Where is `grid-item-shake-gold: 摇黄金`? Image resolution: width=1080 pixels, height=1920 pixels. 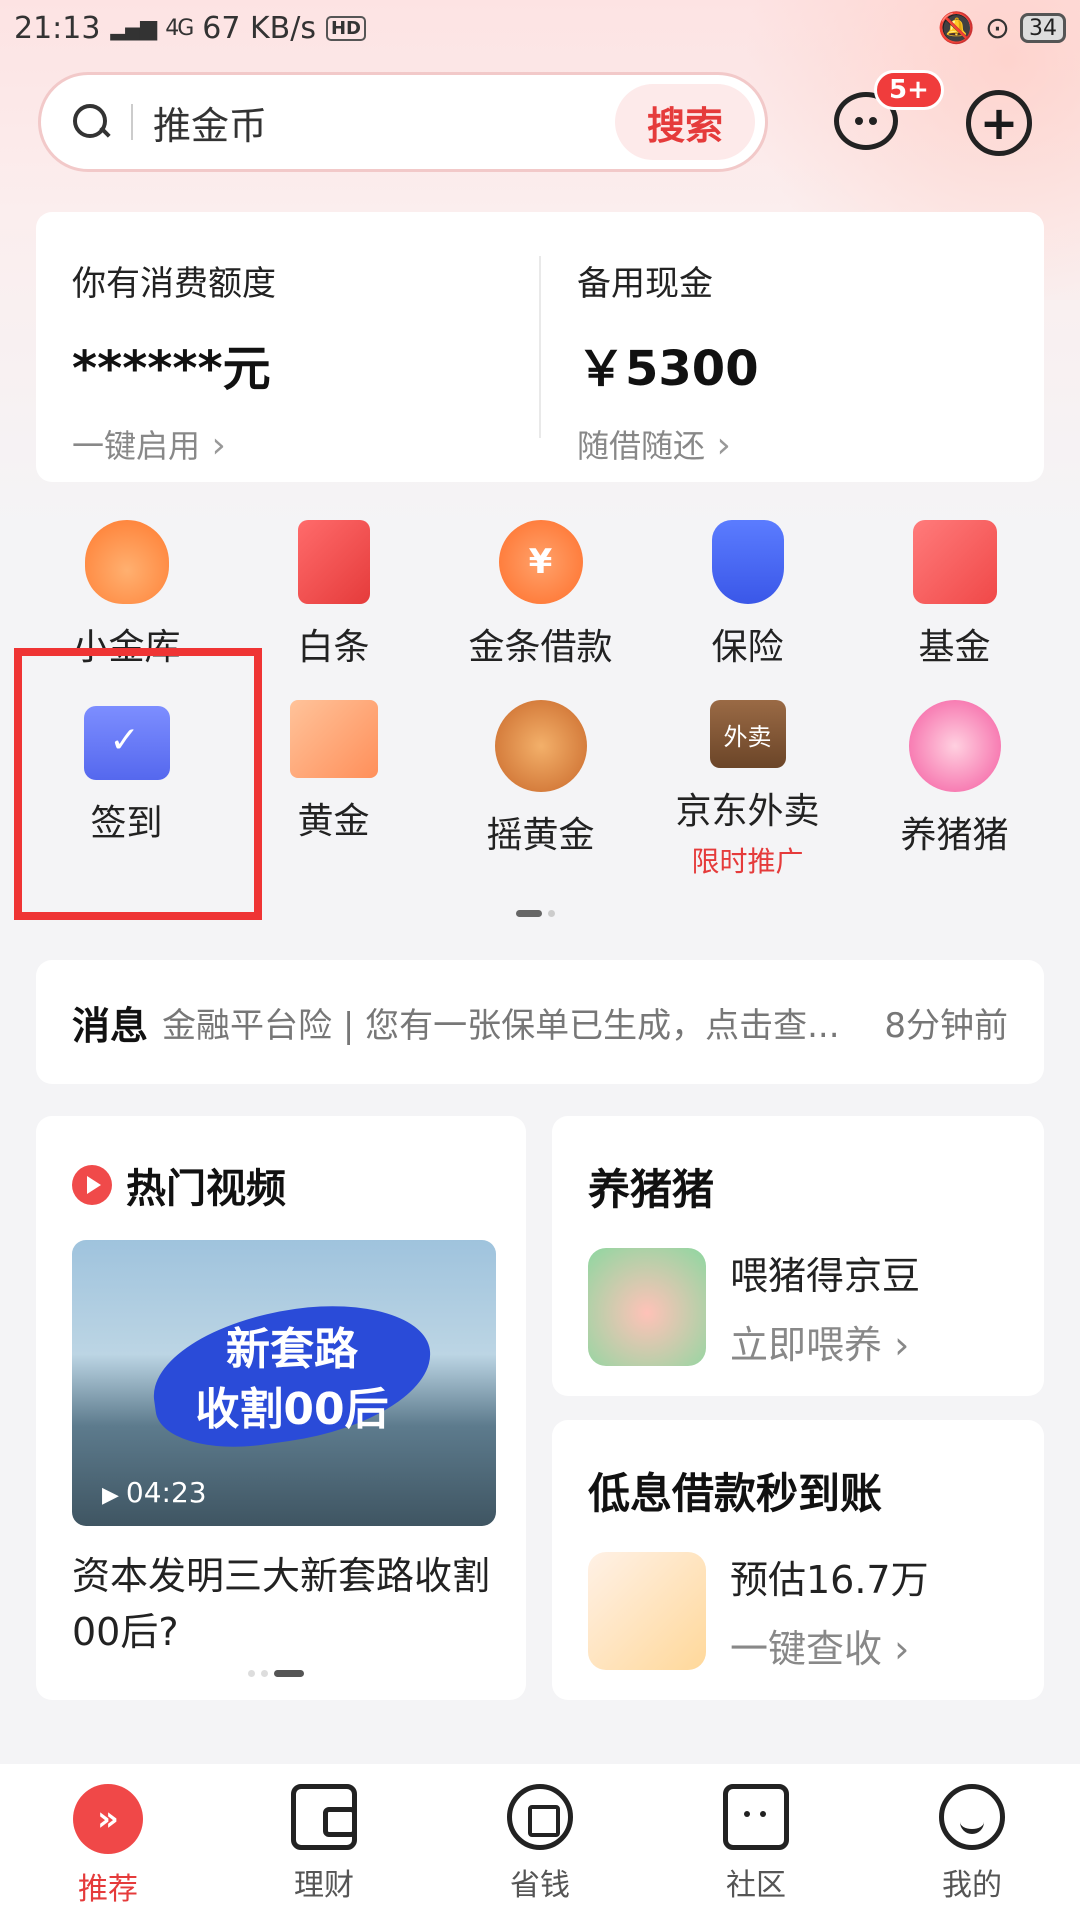 grid-item-shake-gold: 摇黄金 is located at coordinates (540, 790).